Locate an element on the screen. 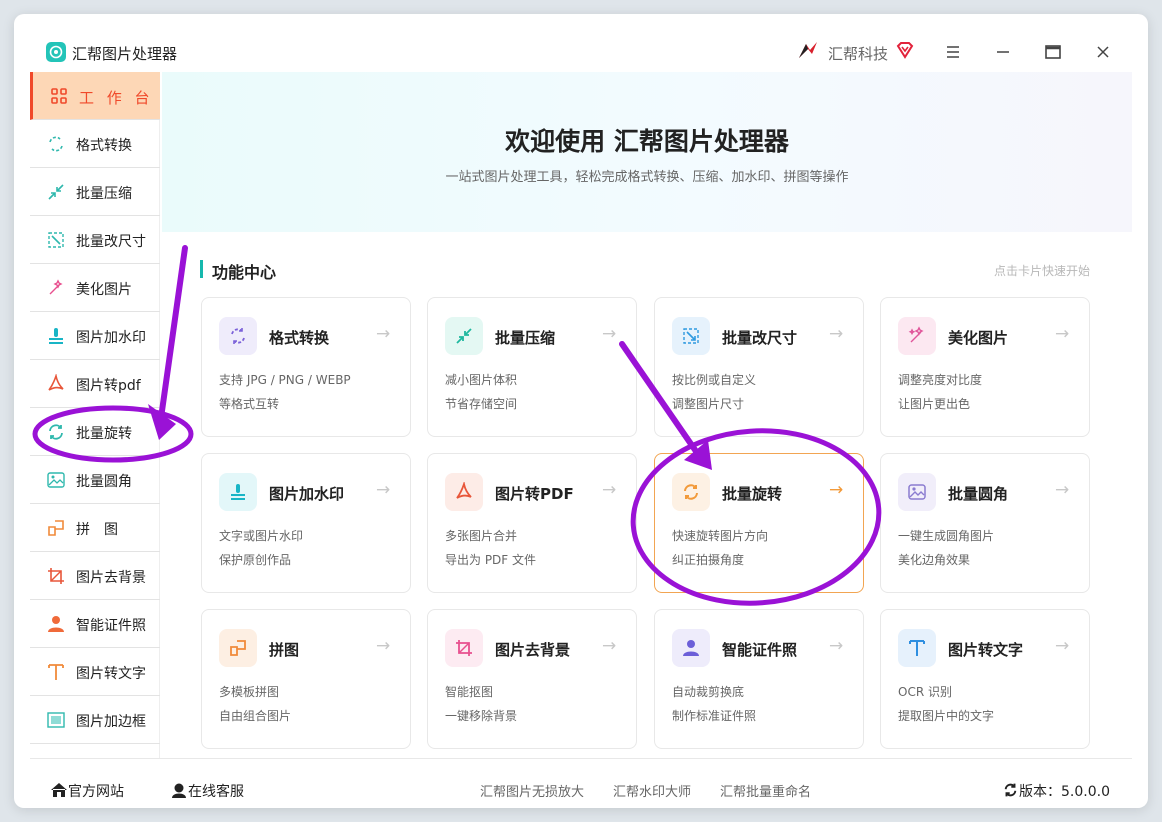  sidebar-item-rotate: 批量旋转 is located at coordinates (95, 432).